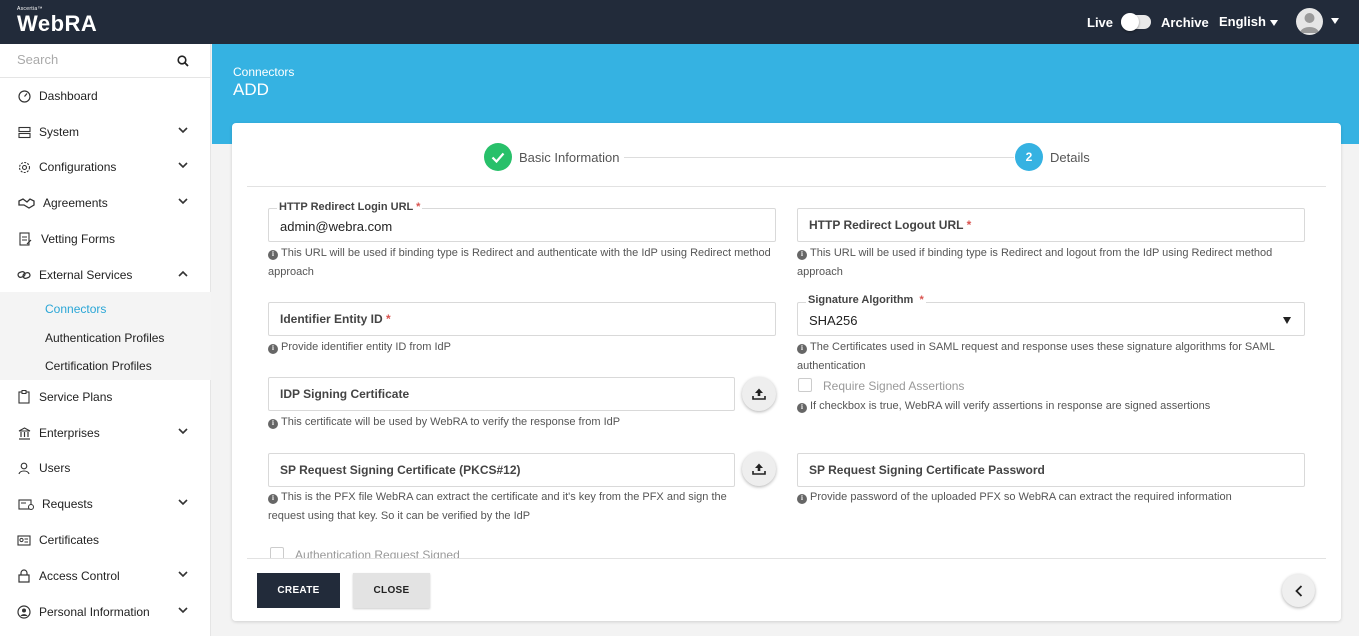  I want to click on close-button: CLOSE, so click(391, 590).